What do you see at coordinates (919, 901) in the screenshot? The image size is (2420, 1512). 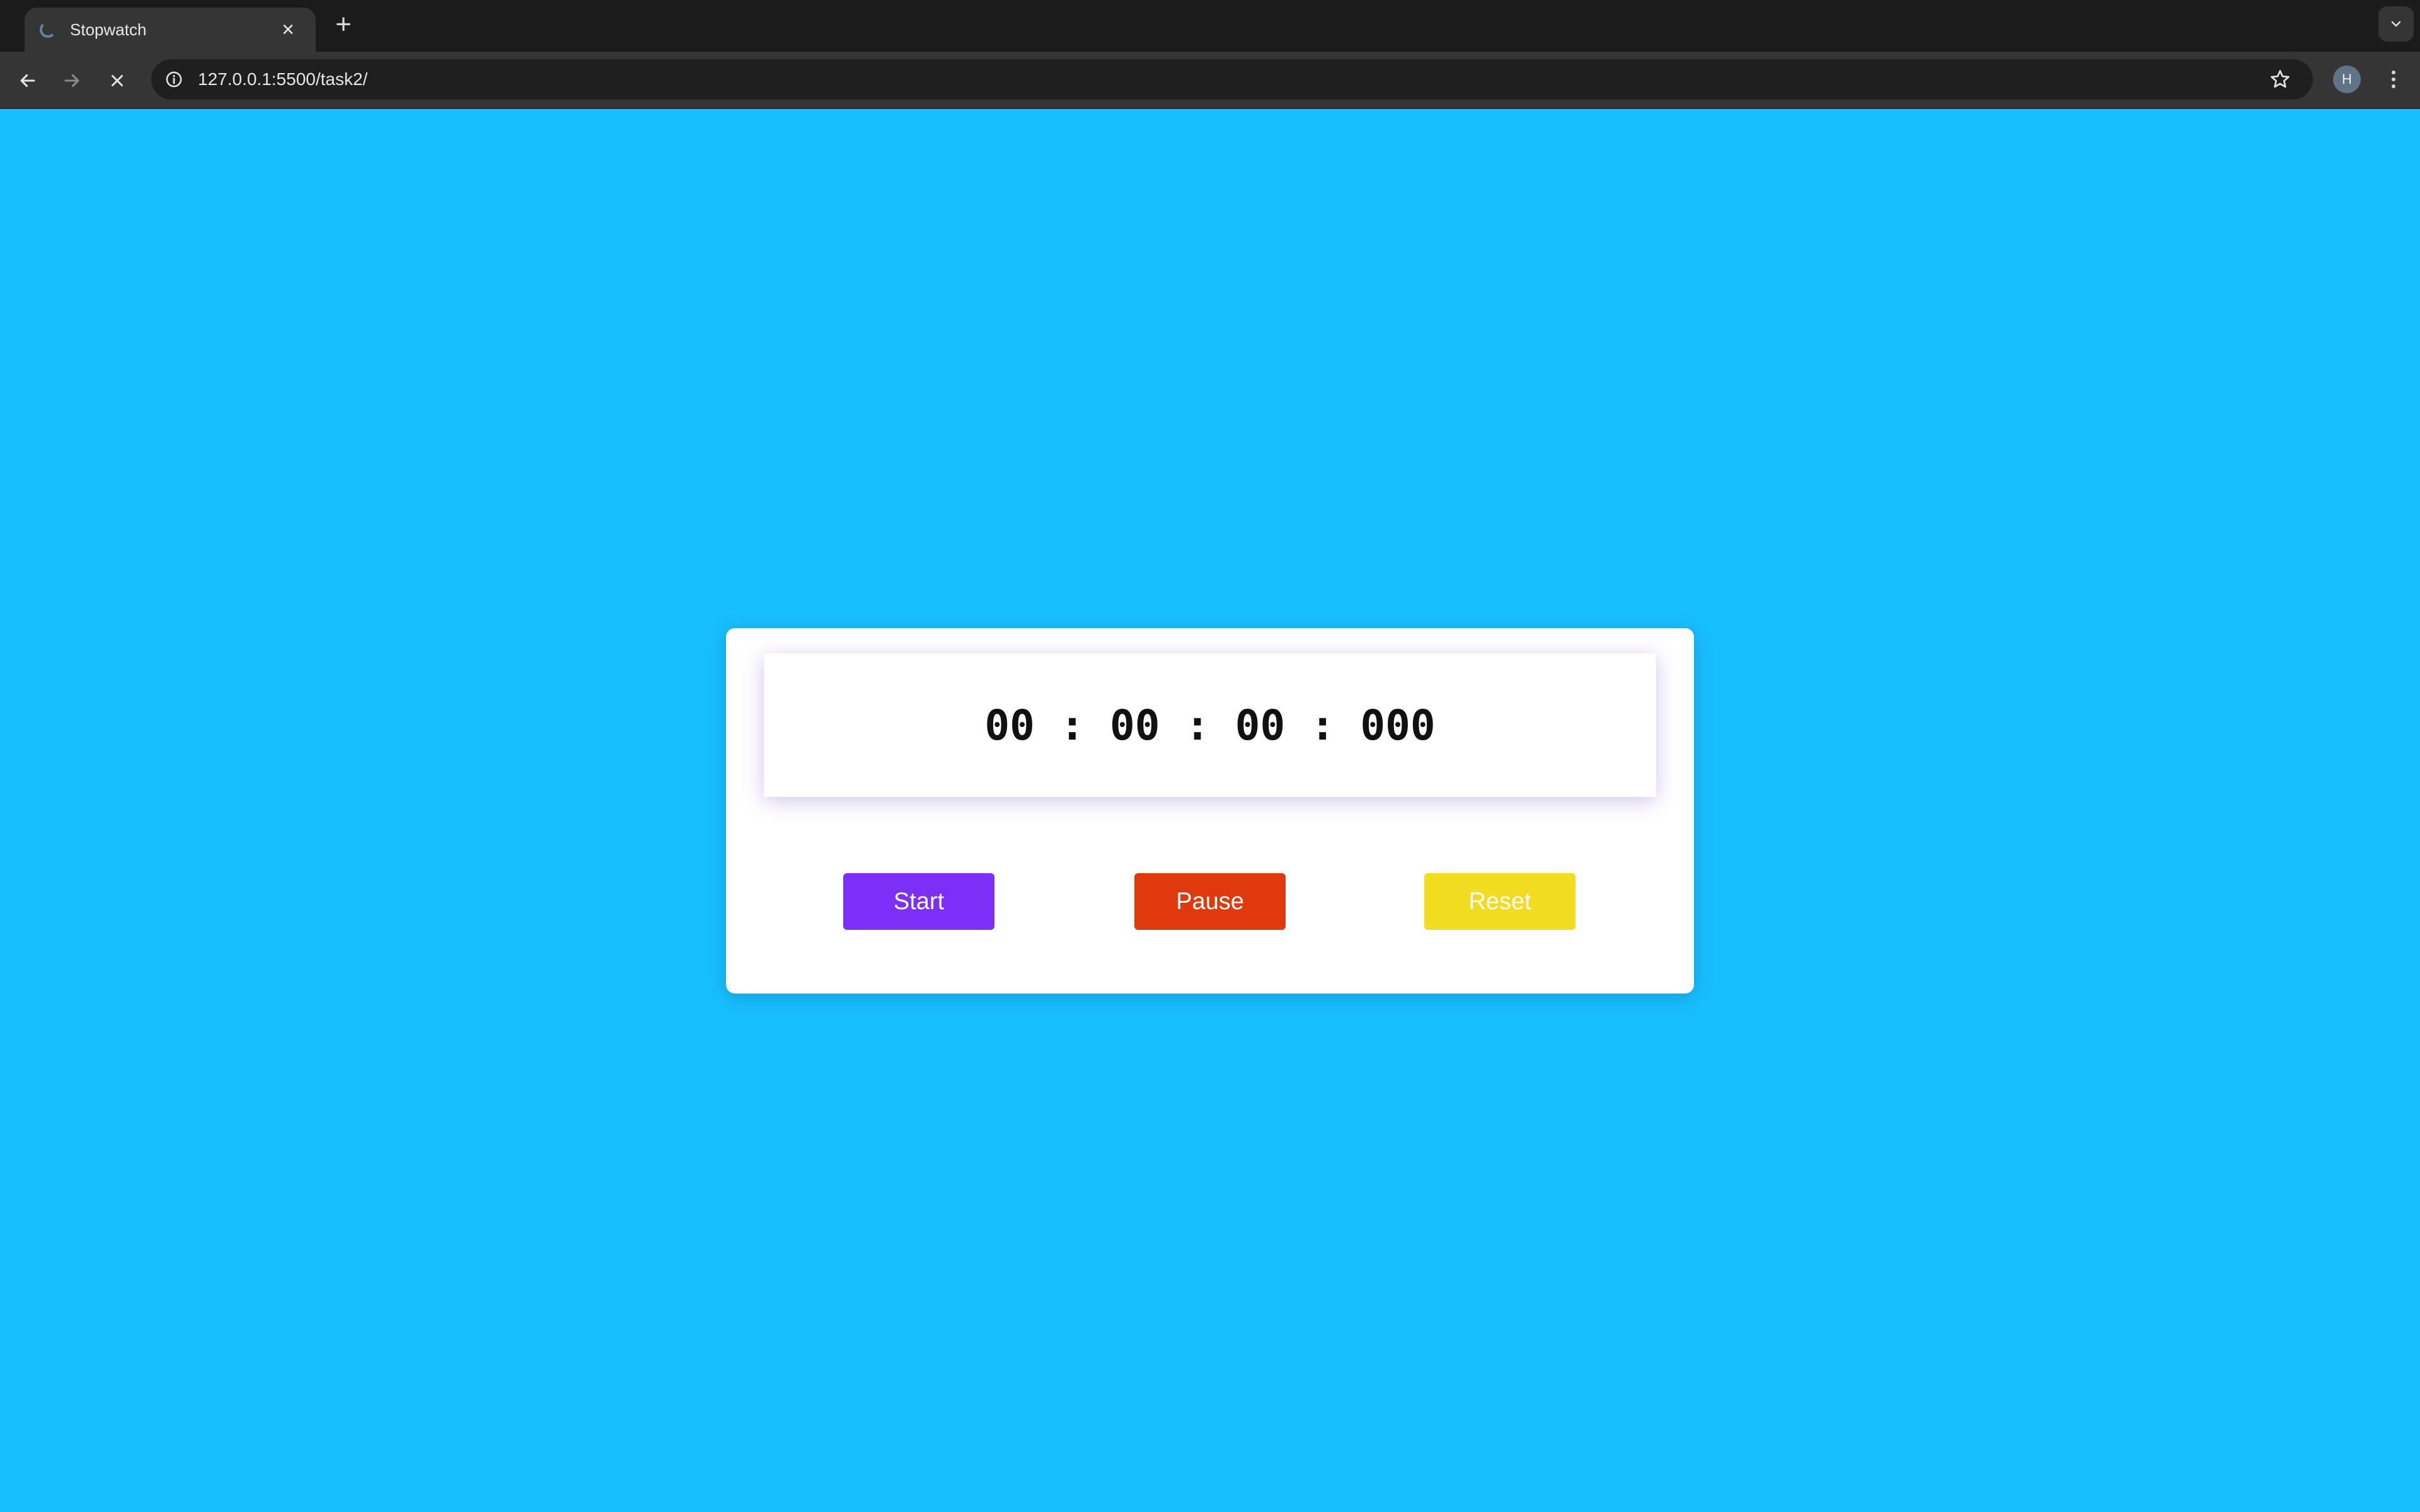 I see `start-button: Start` at bounding box center [919, 901].